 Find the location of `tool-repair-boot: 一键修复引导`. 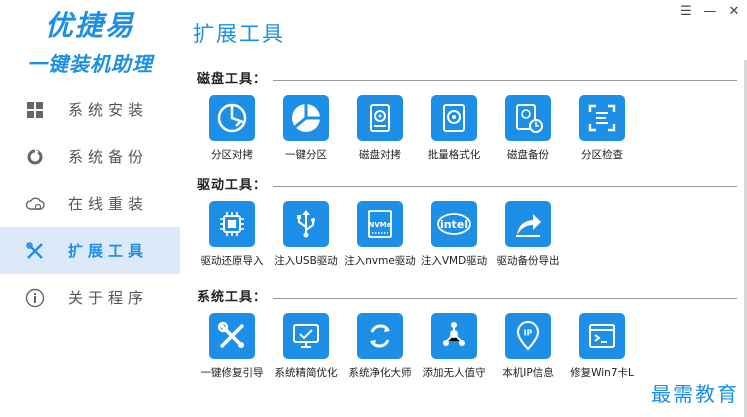

tool-repair-boot: 一键修复引导 is located at coordinates (232, 346).